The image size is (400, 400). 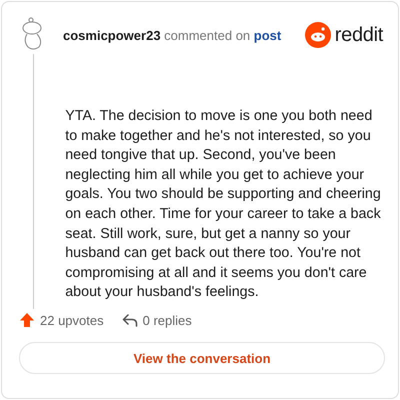 I want to click on reply-icon, so click(x=130, y=320).